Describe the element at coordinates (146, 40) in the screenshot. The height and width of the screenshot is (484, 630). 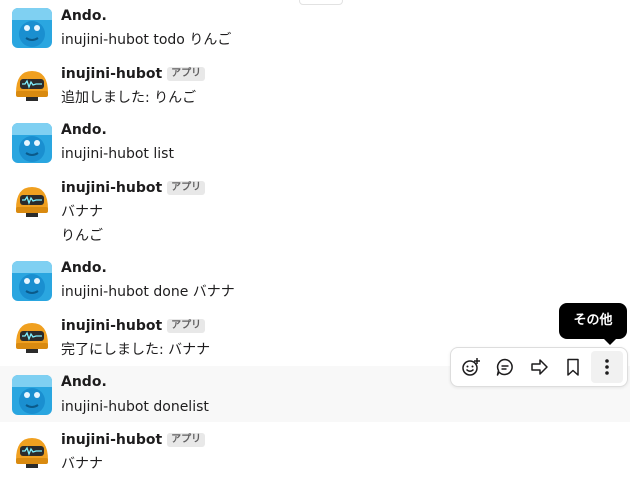
I see `message-text: inujini-hubot todo りんご` at that location.